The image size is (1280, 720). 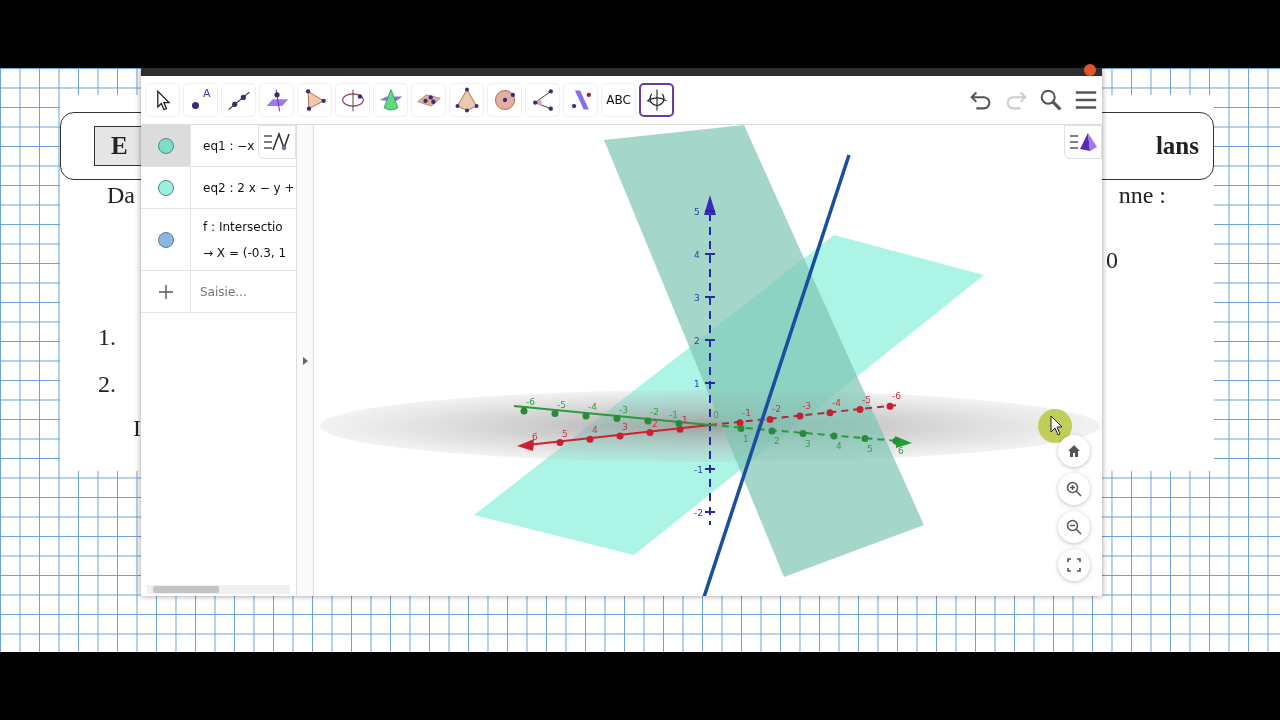 I want to click on zoom-in-icon, so click(x=1074, y=489).